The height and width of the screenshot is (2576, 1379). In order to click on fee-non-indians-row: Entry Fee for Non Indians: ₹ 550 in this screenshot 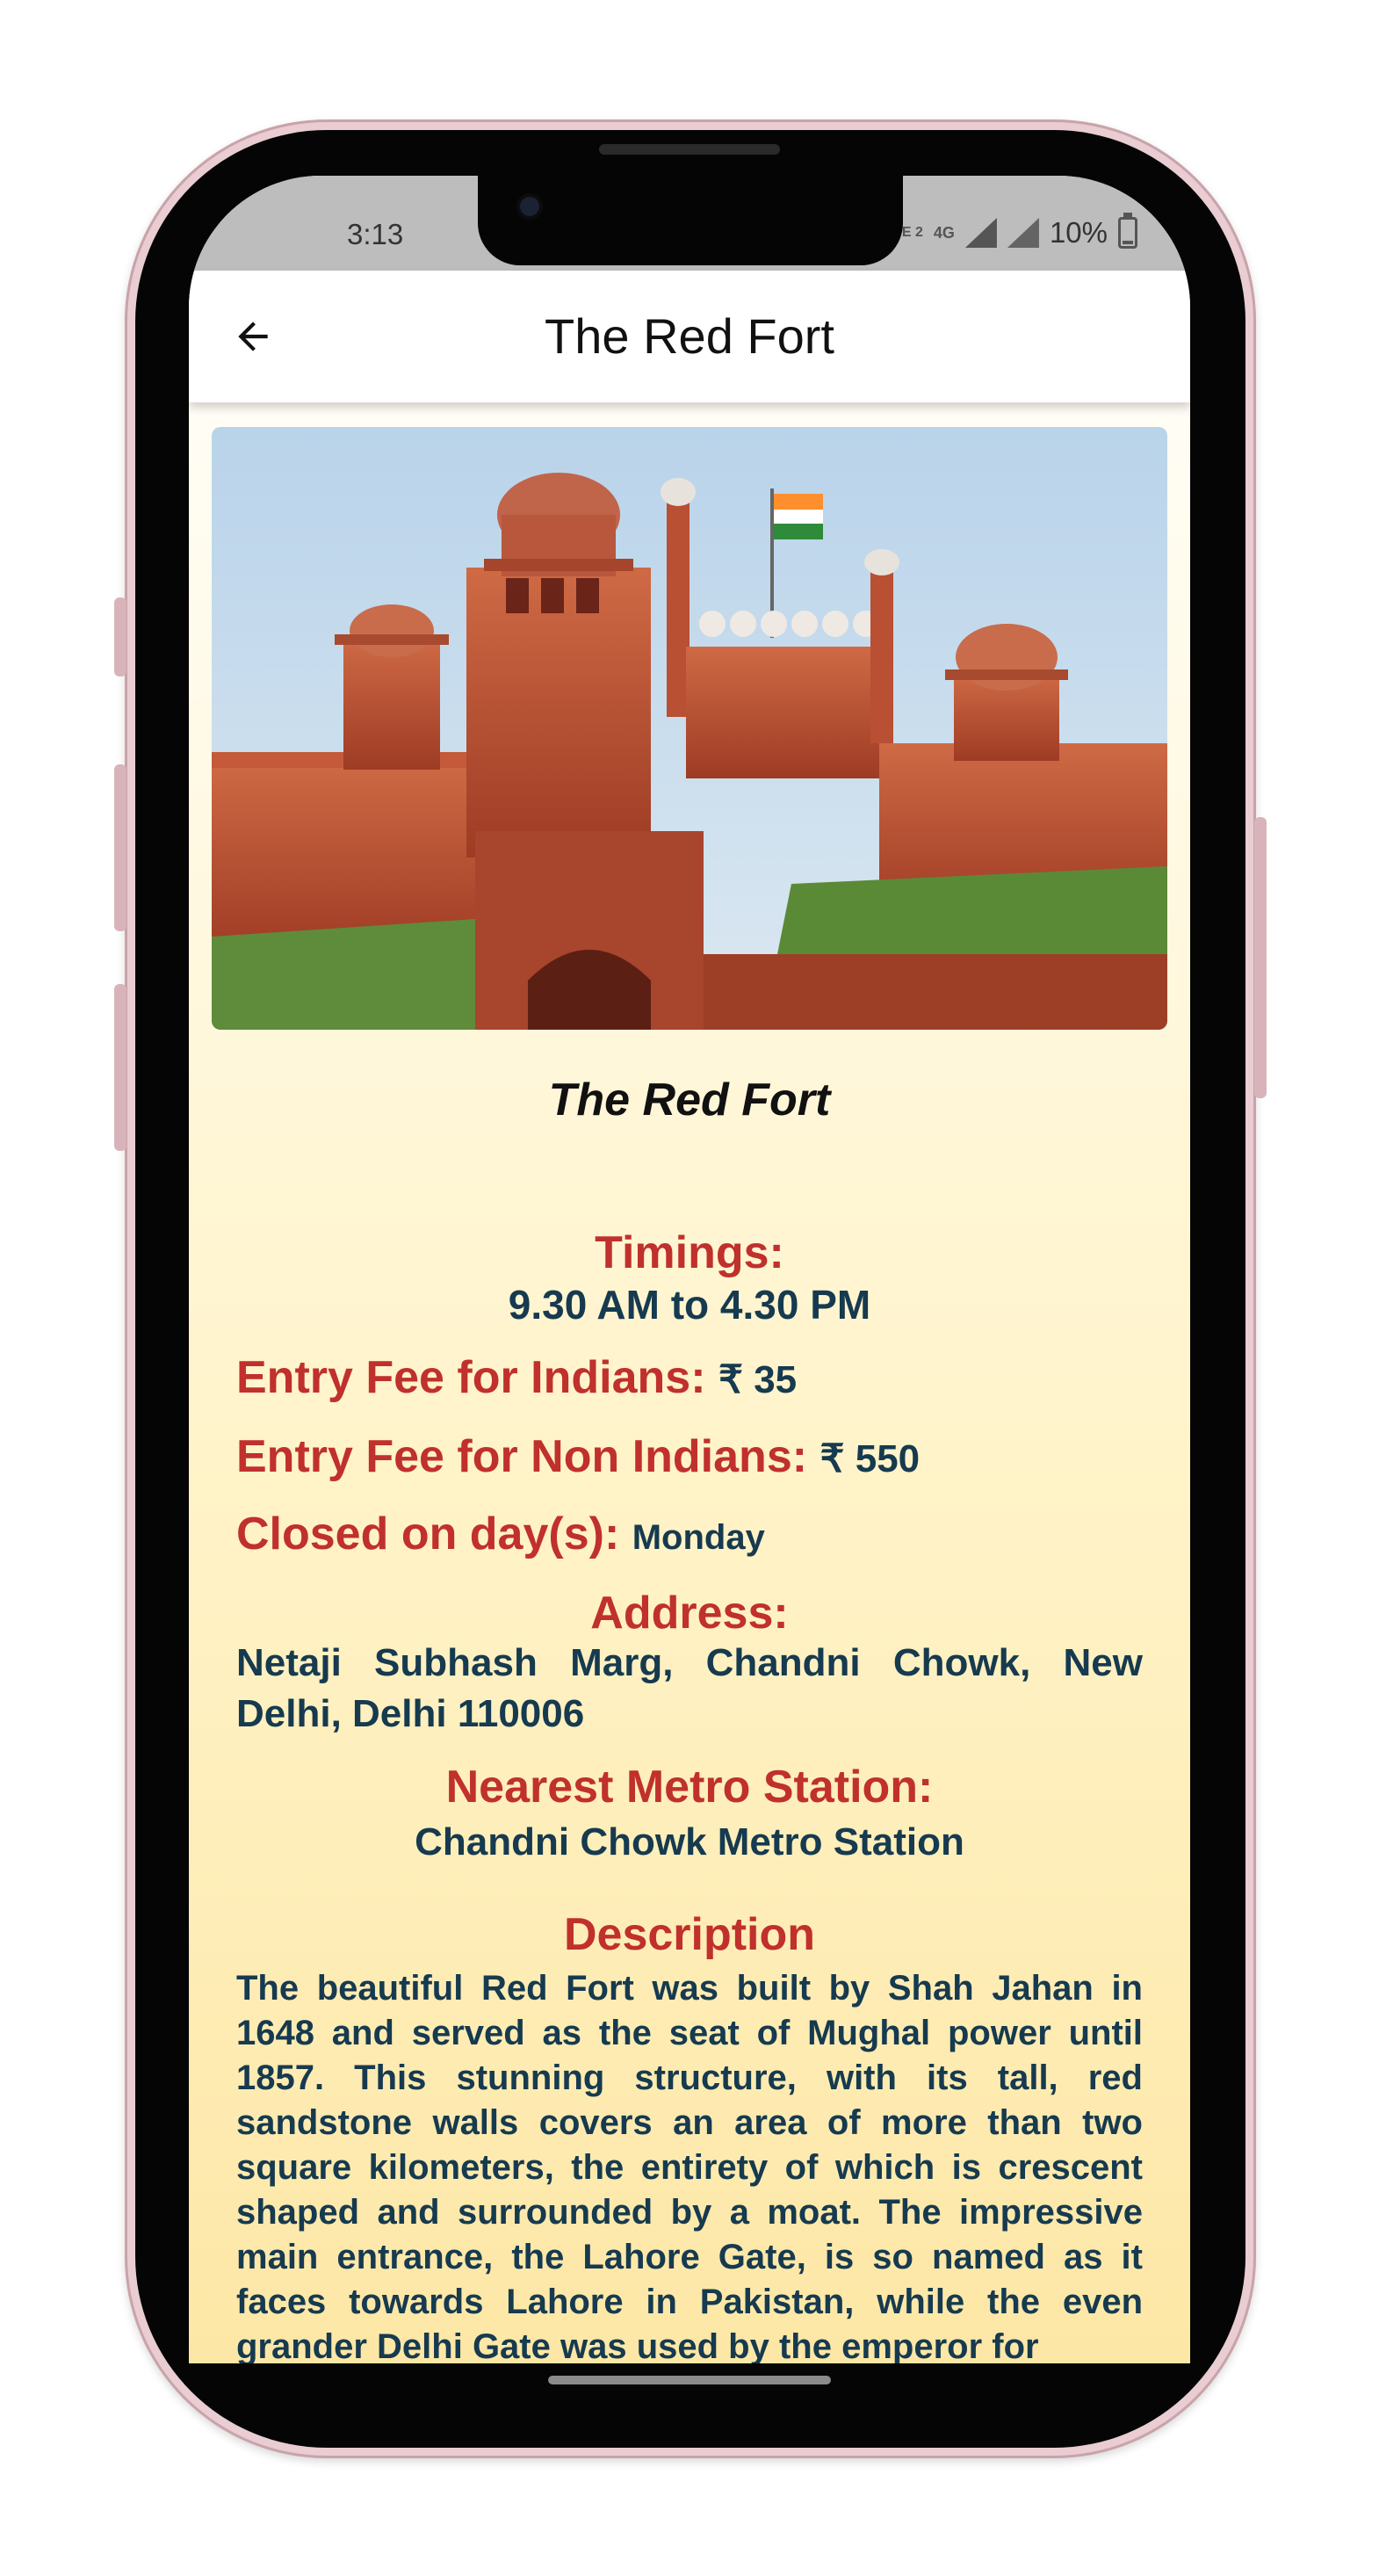, I will do `click(578, 1456)`.